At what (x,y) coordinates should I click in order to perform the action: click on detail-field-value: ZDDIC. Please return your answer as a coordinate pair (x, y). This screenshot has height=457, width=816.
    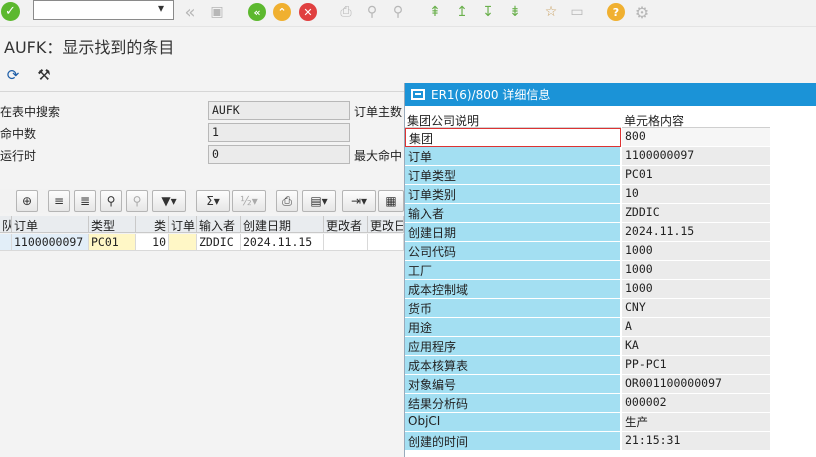
    Looking at the image, I should click on (696, 213).